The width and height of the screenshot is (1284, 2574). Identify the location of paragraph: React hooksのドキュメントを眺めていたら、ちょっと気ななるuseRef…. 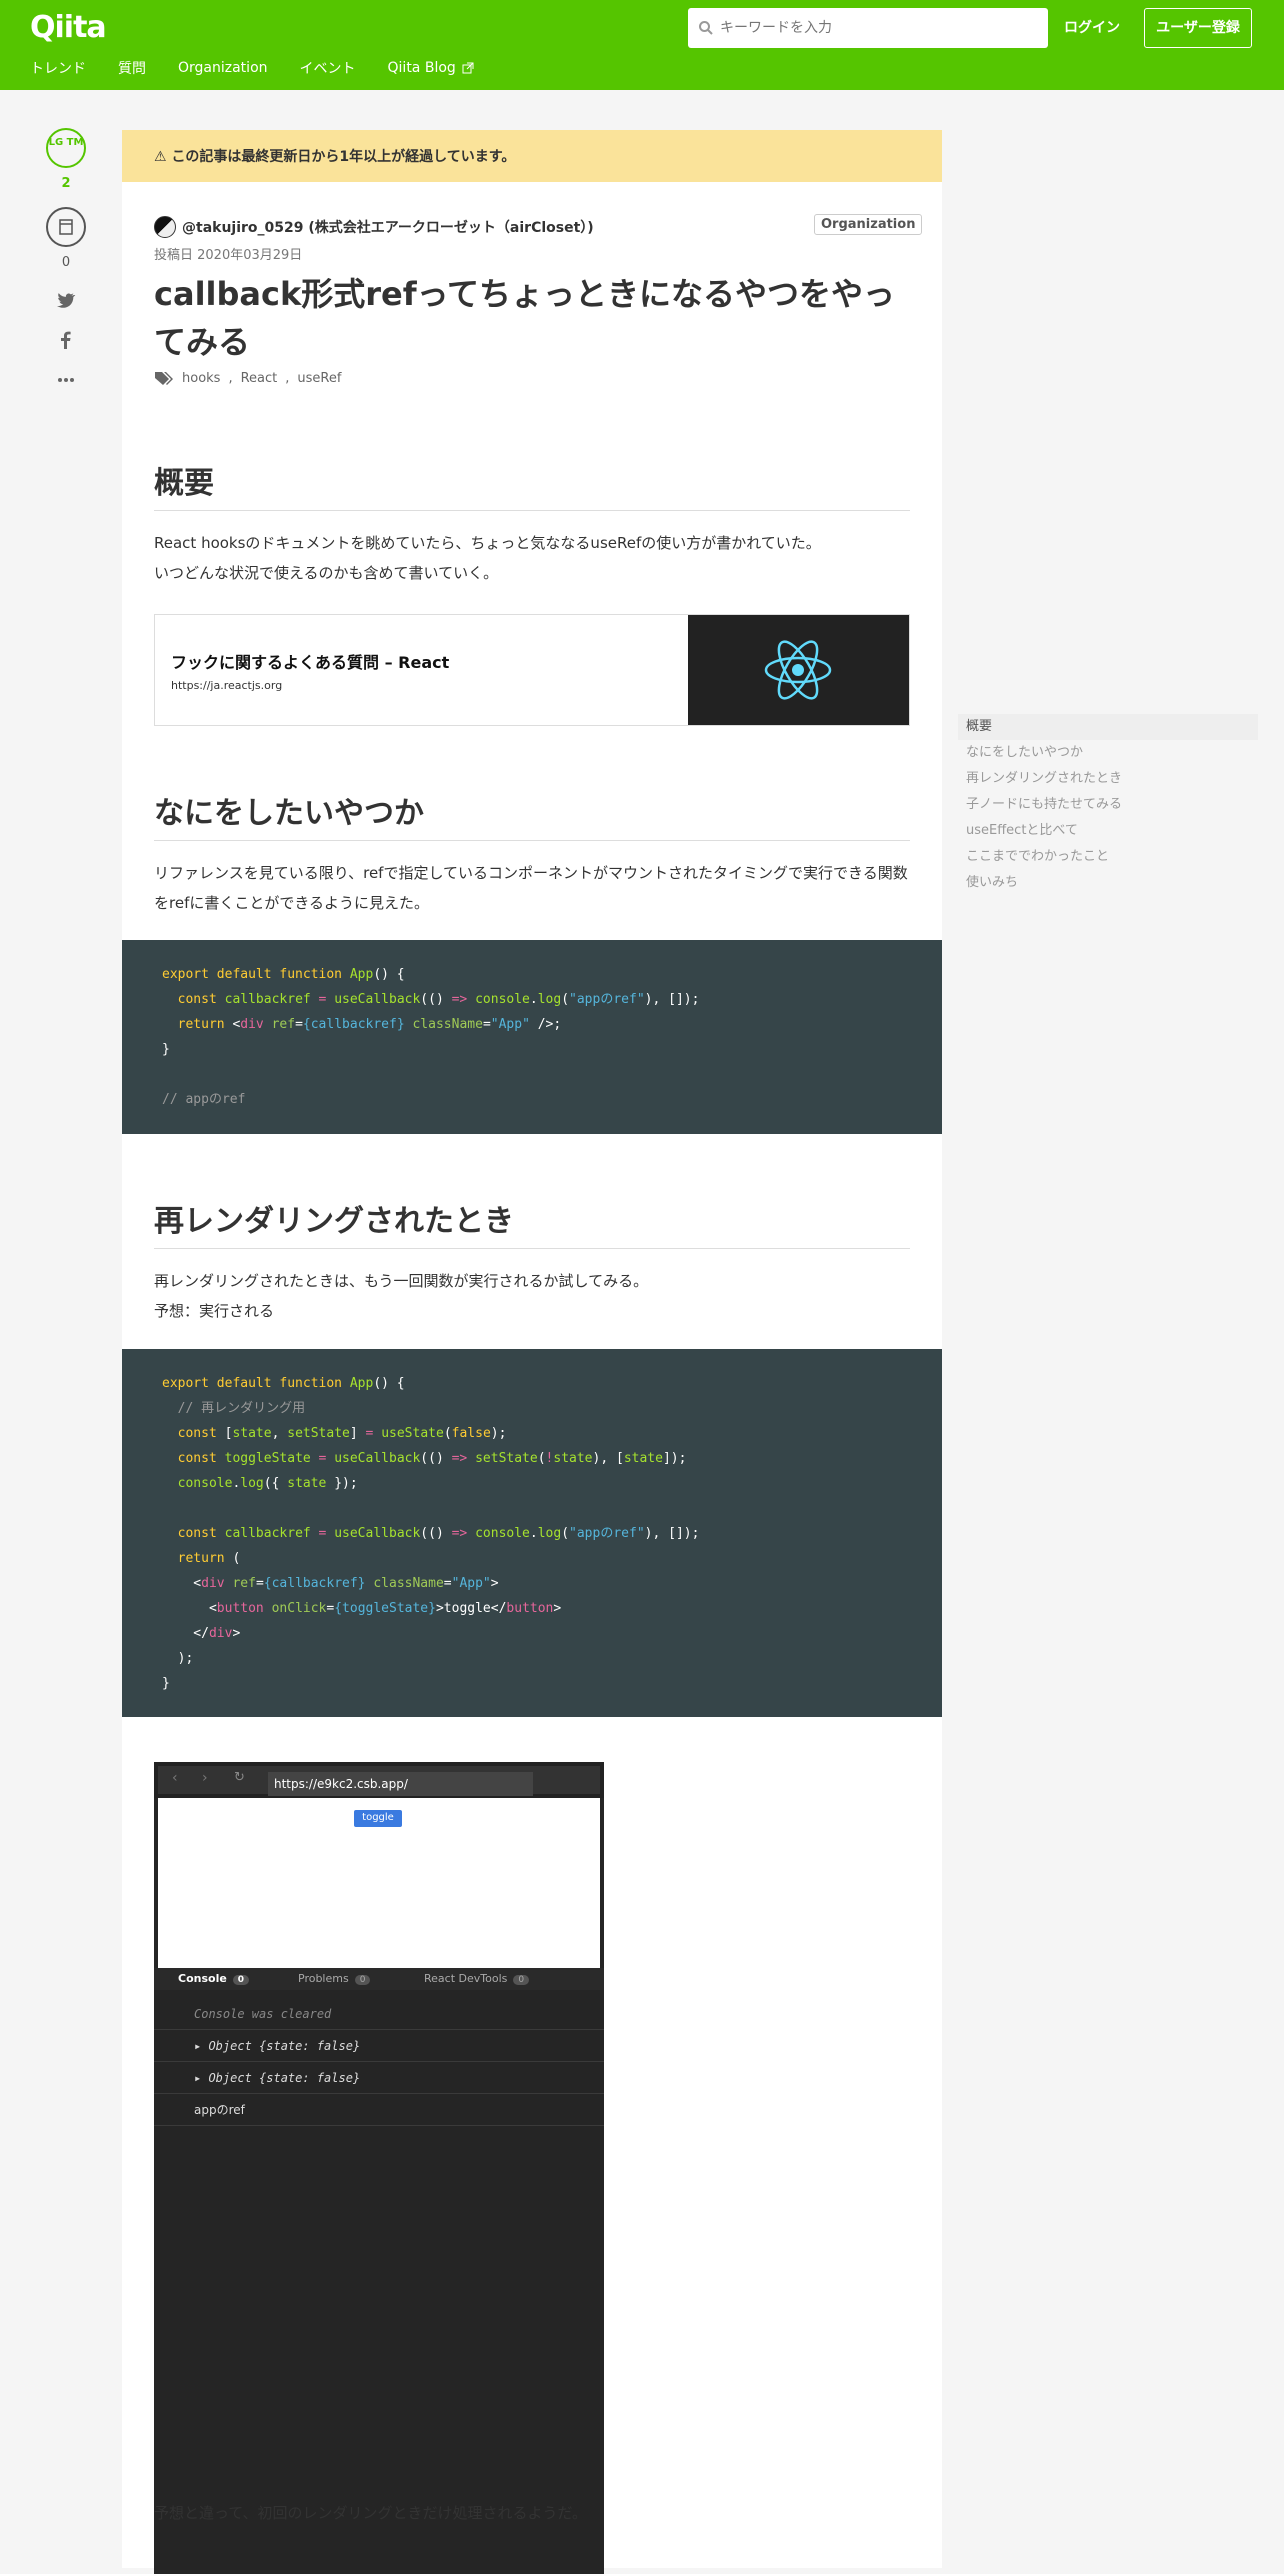
(487, 543).